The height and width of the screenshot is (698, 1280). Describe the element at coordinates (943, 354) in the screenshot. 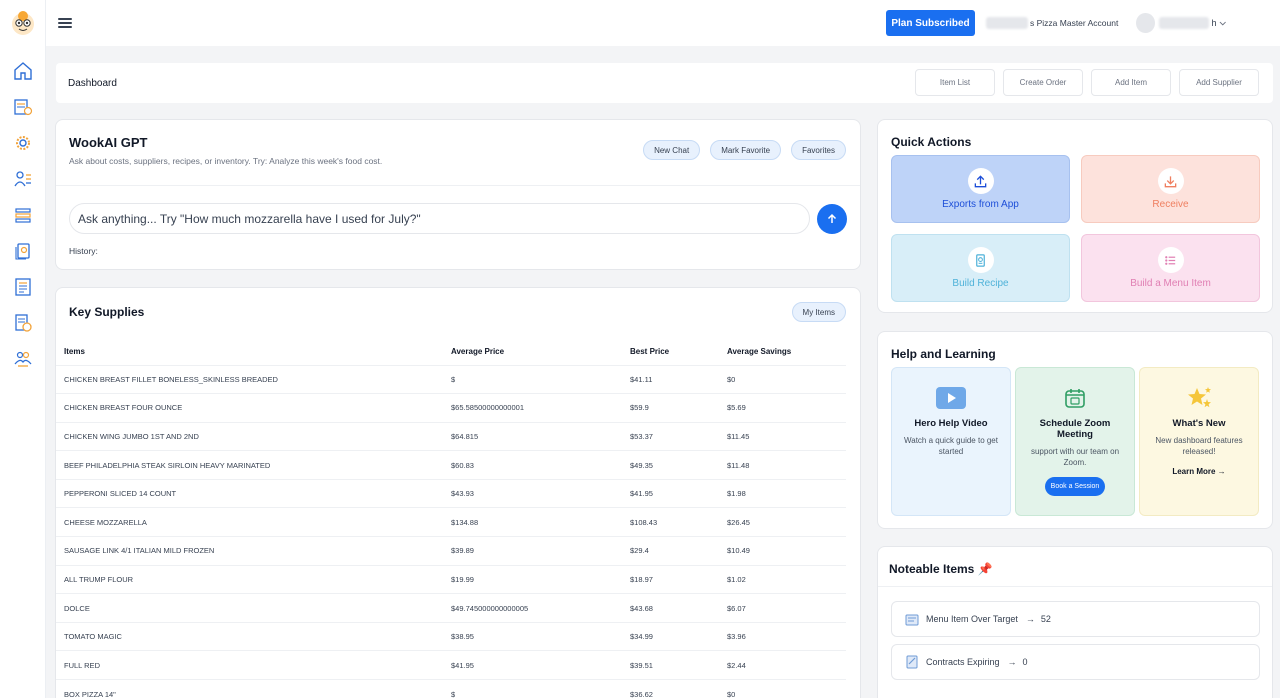

I see `help-title: Help and Learning` at that location.